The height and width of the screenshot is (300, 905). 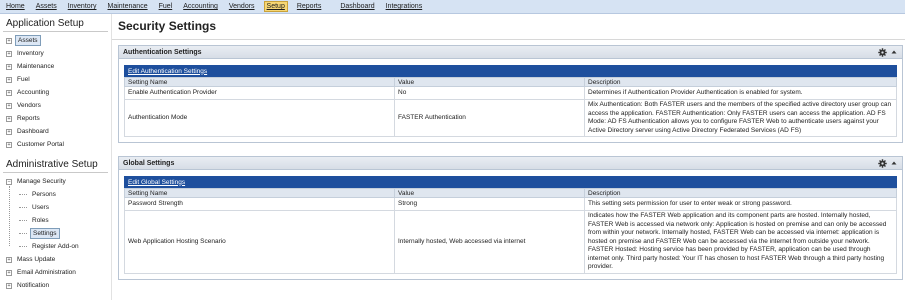 I want to click on setting-value-cell: FASTER Authentication, so click(x=489, y=118).